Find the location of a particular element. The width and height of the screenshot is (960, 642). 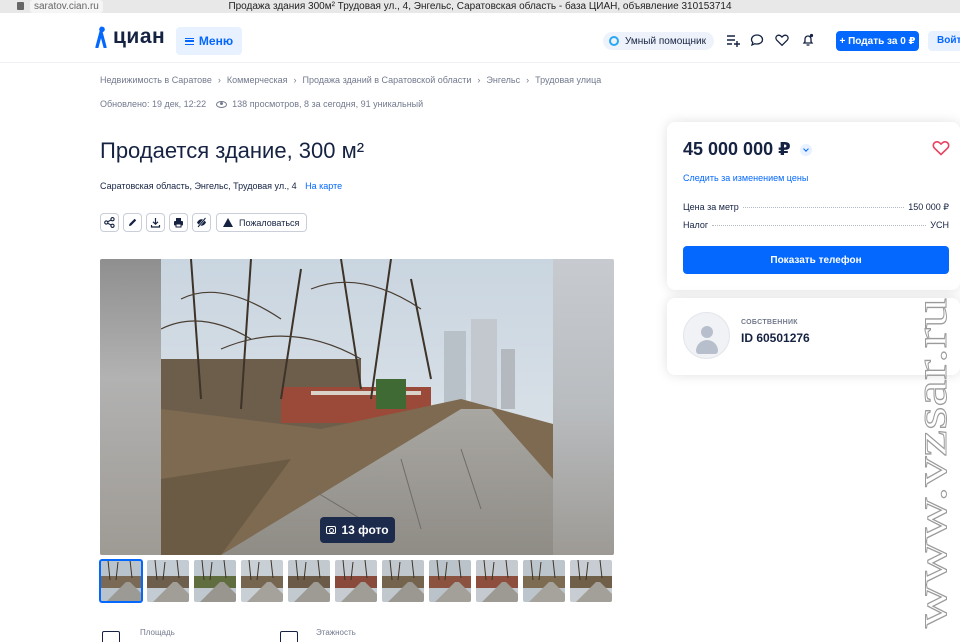

avatar-body is located at coordinates (707, 347).